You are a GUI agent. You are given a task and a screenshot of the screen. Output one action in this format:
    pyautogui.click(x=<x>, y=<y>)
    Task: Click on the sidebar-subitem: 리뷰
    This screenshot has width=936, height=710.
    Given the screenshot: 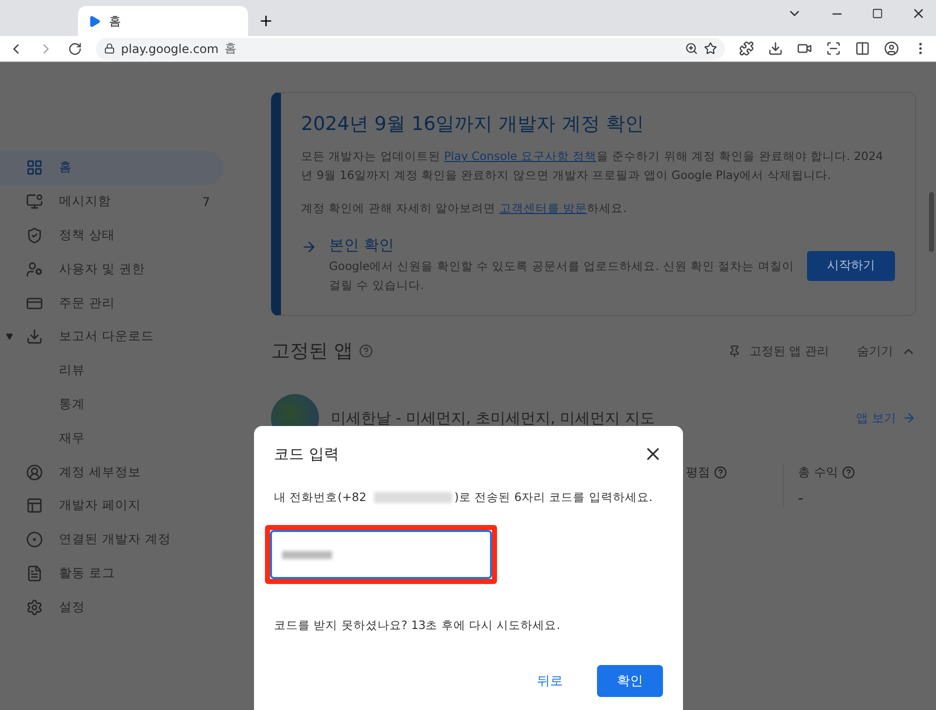 What is the action you would take?
    pyautogui.click(x=112, y=371)
    